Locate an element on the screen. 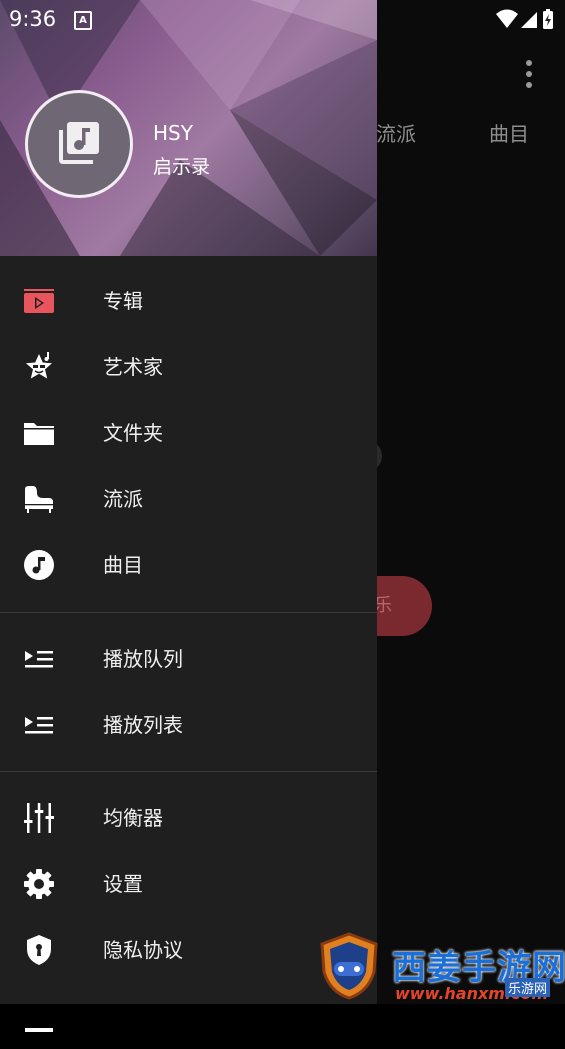 The width and height of the screenshot is (565, 1049). music-note-icon is located at coordinates (39, 565).